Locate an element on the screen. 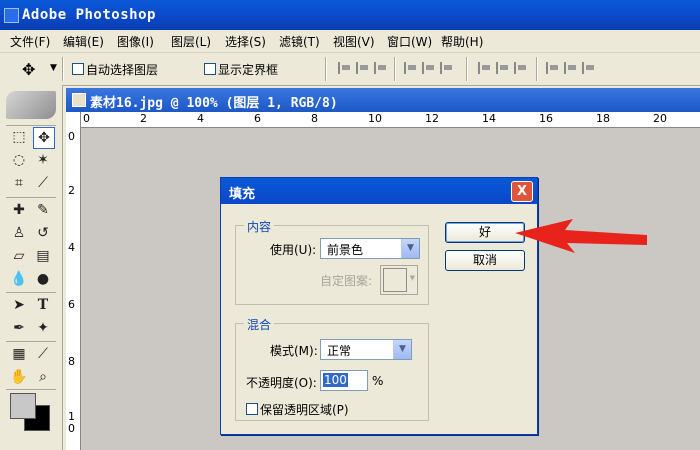  align-bottom-icon is located at coordinates (382, 68).